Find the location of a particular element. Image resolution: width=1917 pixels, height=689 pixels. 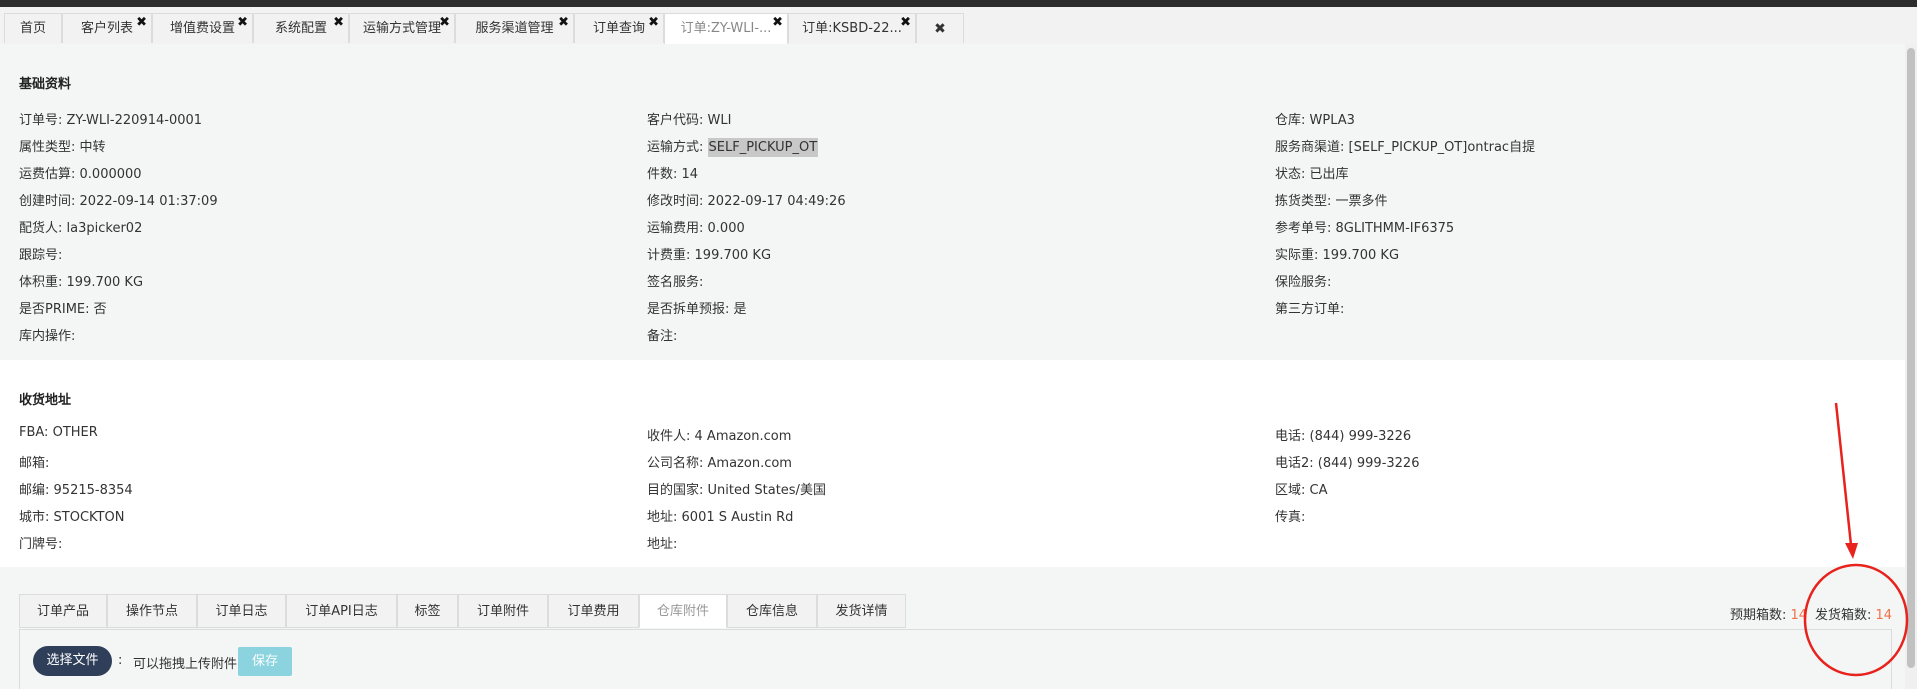

close-all-tabs-button: ✖ is located at coordinates (940, 28).